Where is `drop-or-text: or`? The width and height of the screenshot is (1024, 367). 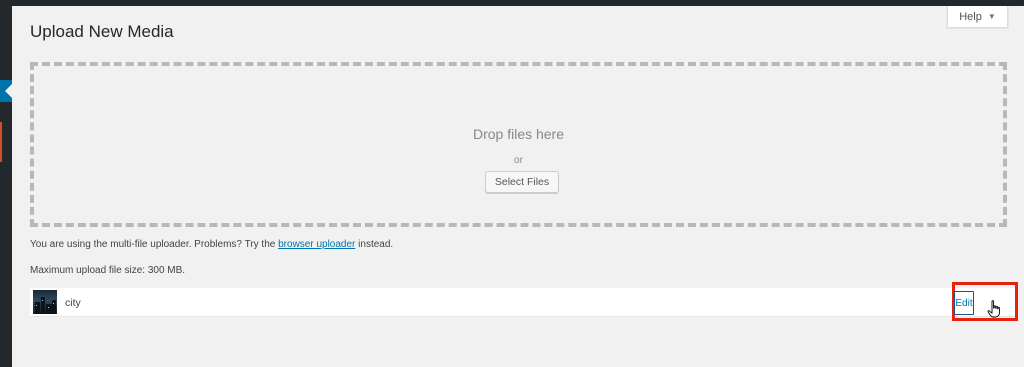
drop-or-text: or is located at coordinates (518, 160).